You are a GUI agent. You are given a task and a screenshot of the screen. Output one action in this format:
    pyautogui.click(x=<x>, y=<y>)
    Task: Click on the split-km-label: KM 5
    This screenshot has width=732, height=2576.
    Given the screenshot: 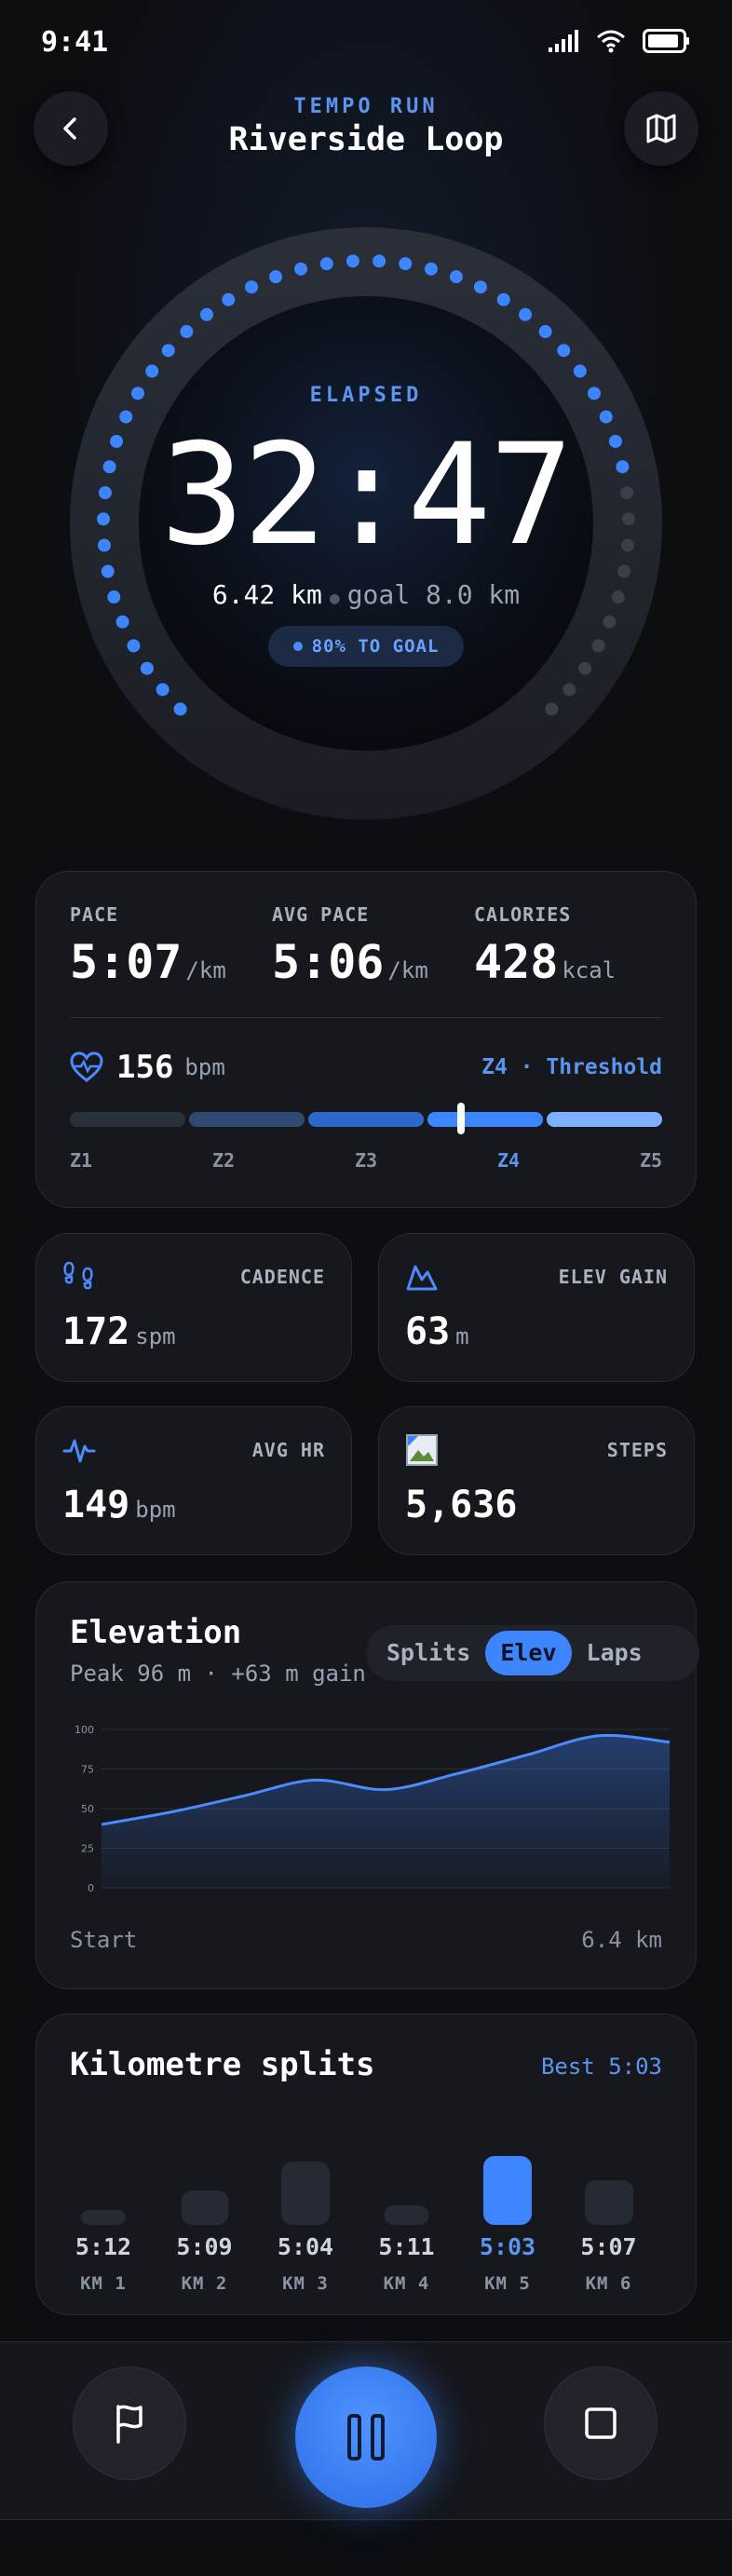 What is the action you would take?
    pyautogui.click(x=507, y=2283)
    